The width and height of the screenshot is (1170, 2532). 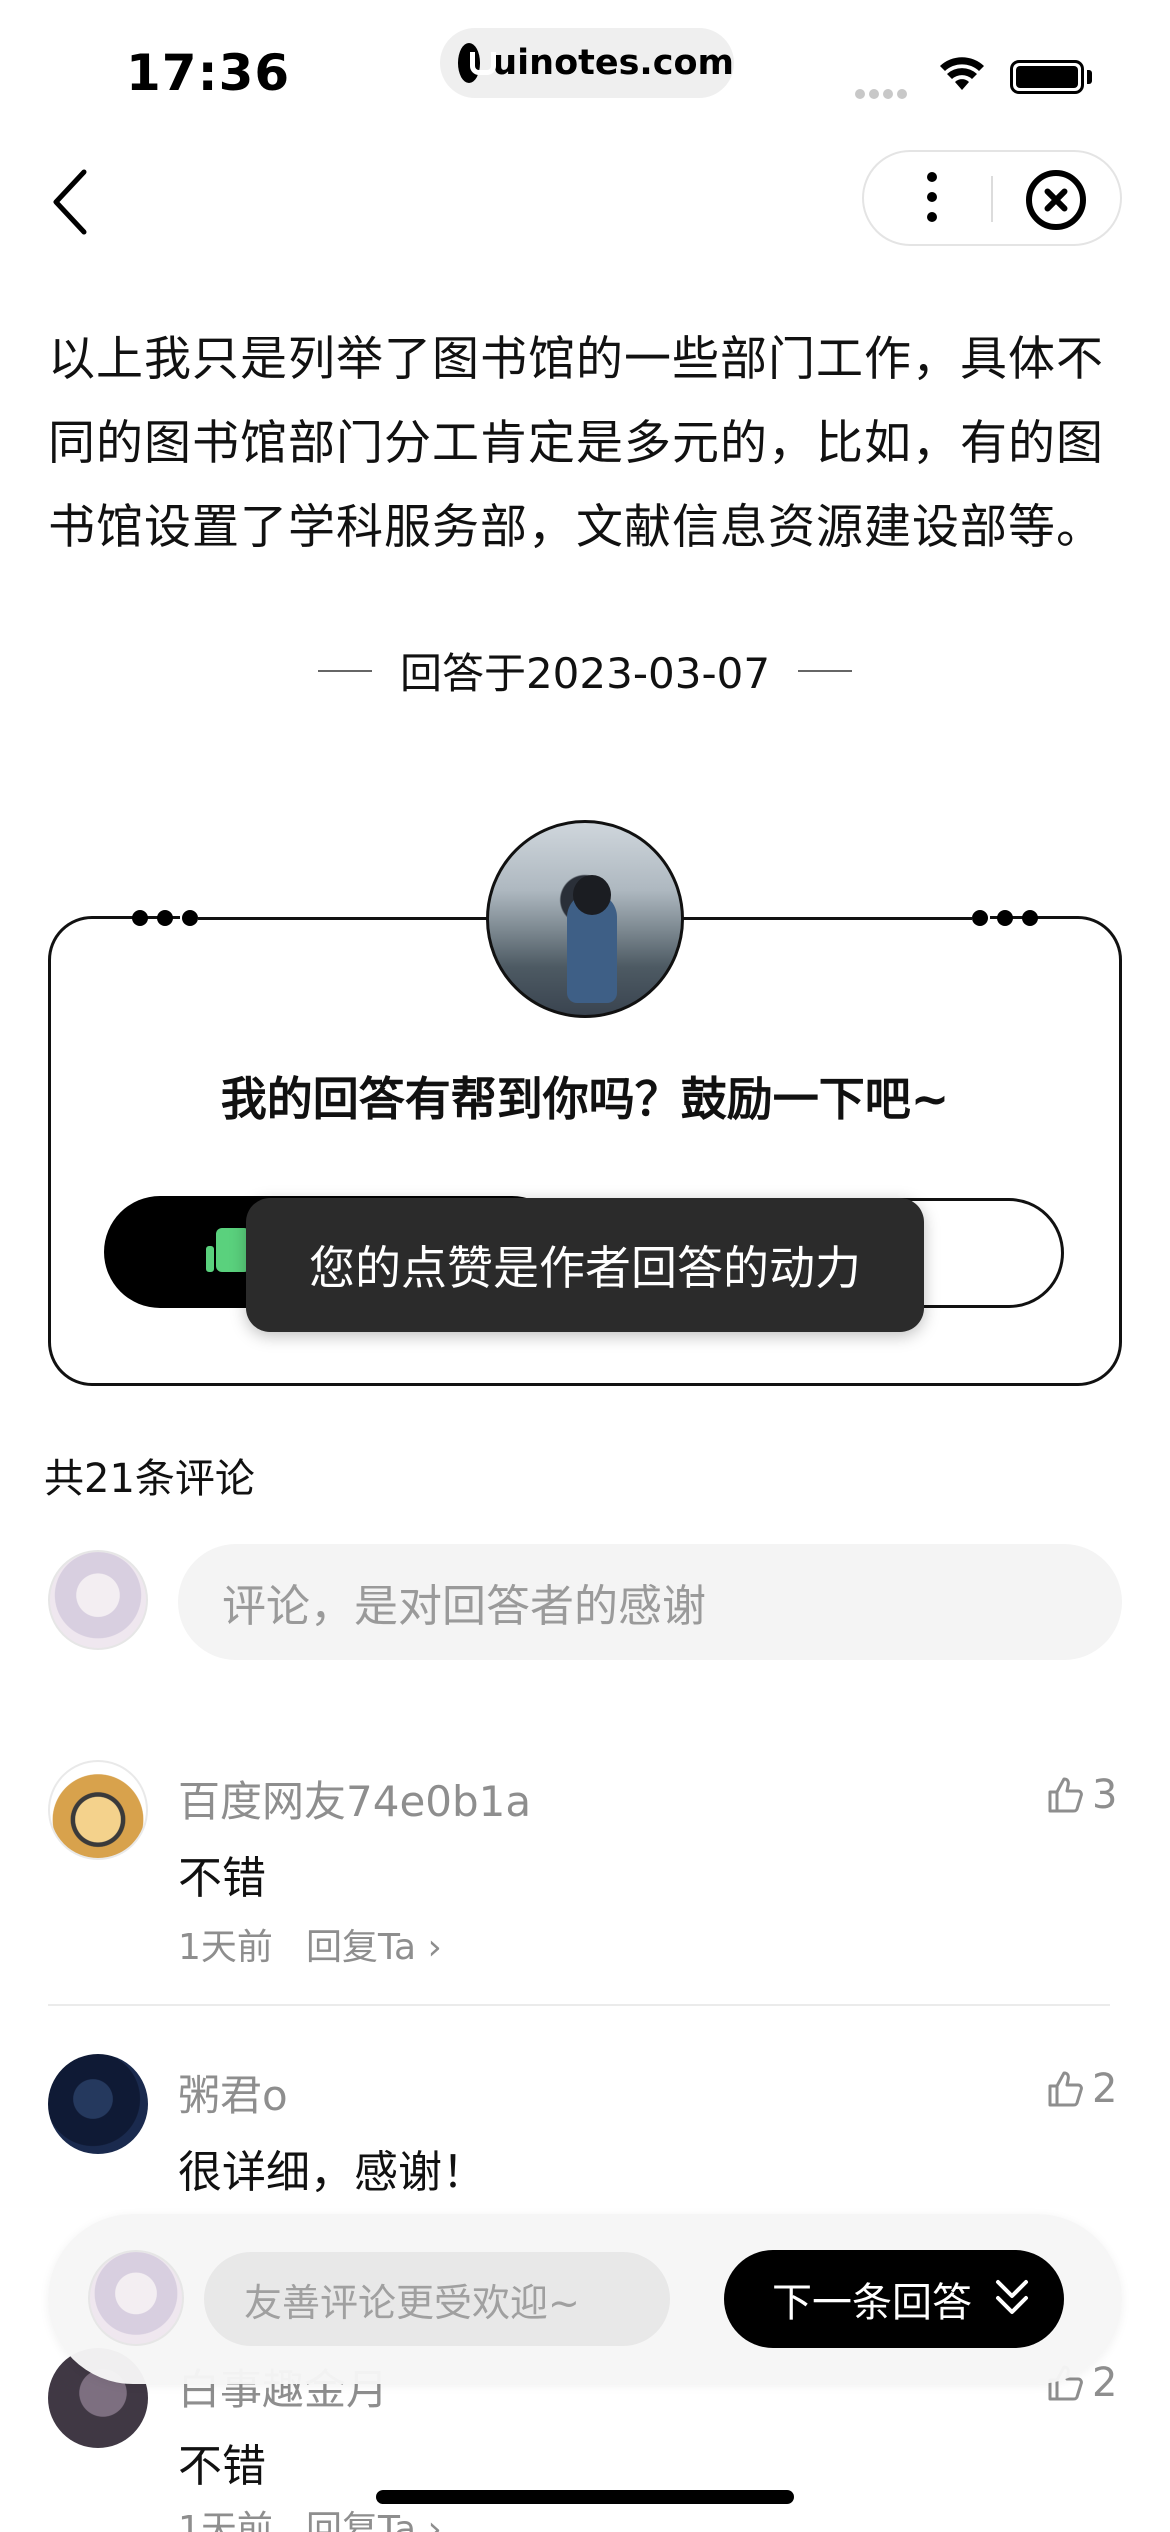 What do you see at coordinates (579, 2005) in the screenshot?
I see `comment-divider` at bounding box center [579, 2005].